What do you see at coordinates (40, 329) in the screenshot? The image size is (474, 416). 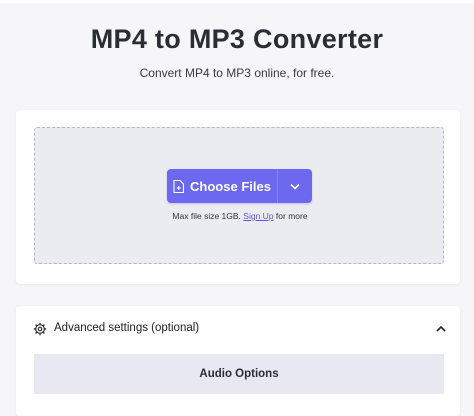 I see `gear-icon` at bounding box center [40, 329].